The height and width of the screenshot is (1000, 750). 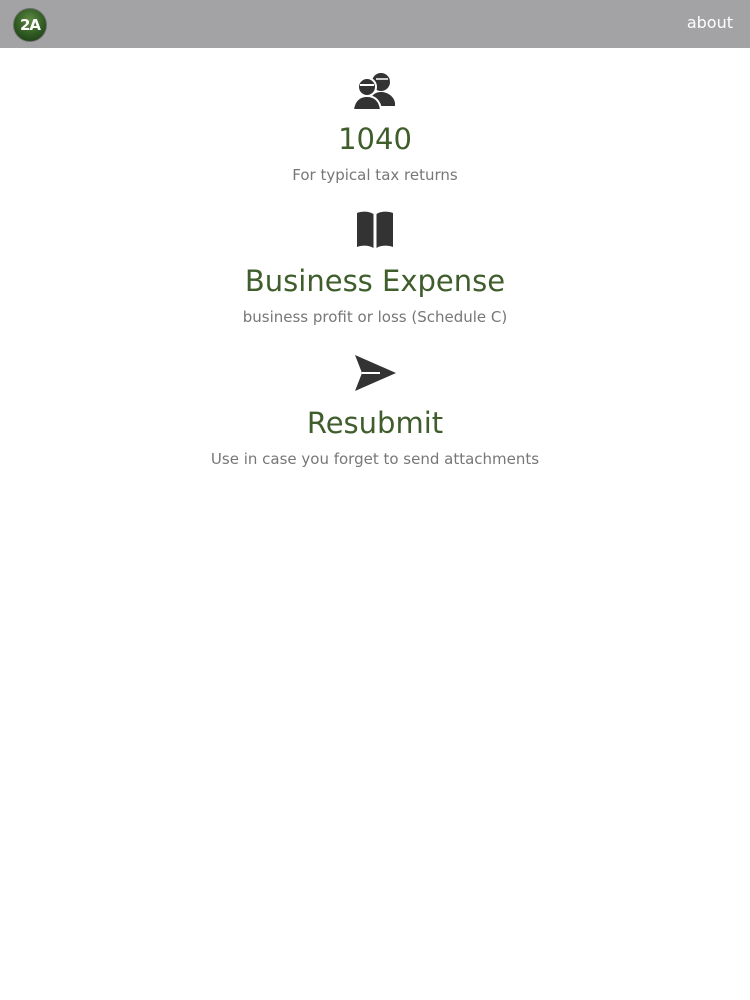 What do you see at coordinates (375, 281) in the screenshot?
I see `option-title: Business Expense` at bounding box center [375, 281].